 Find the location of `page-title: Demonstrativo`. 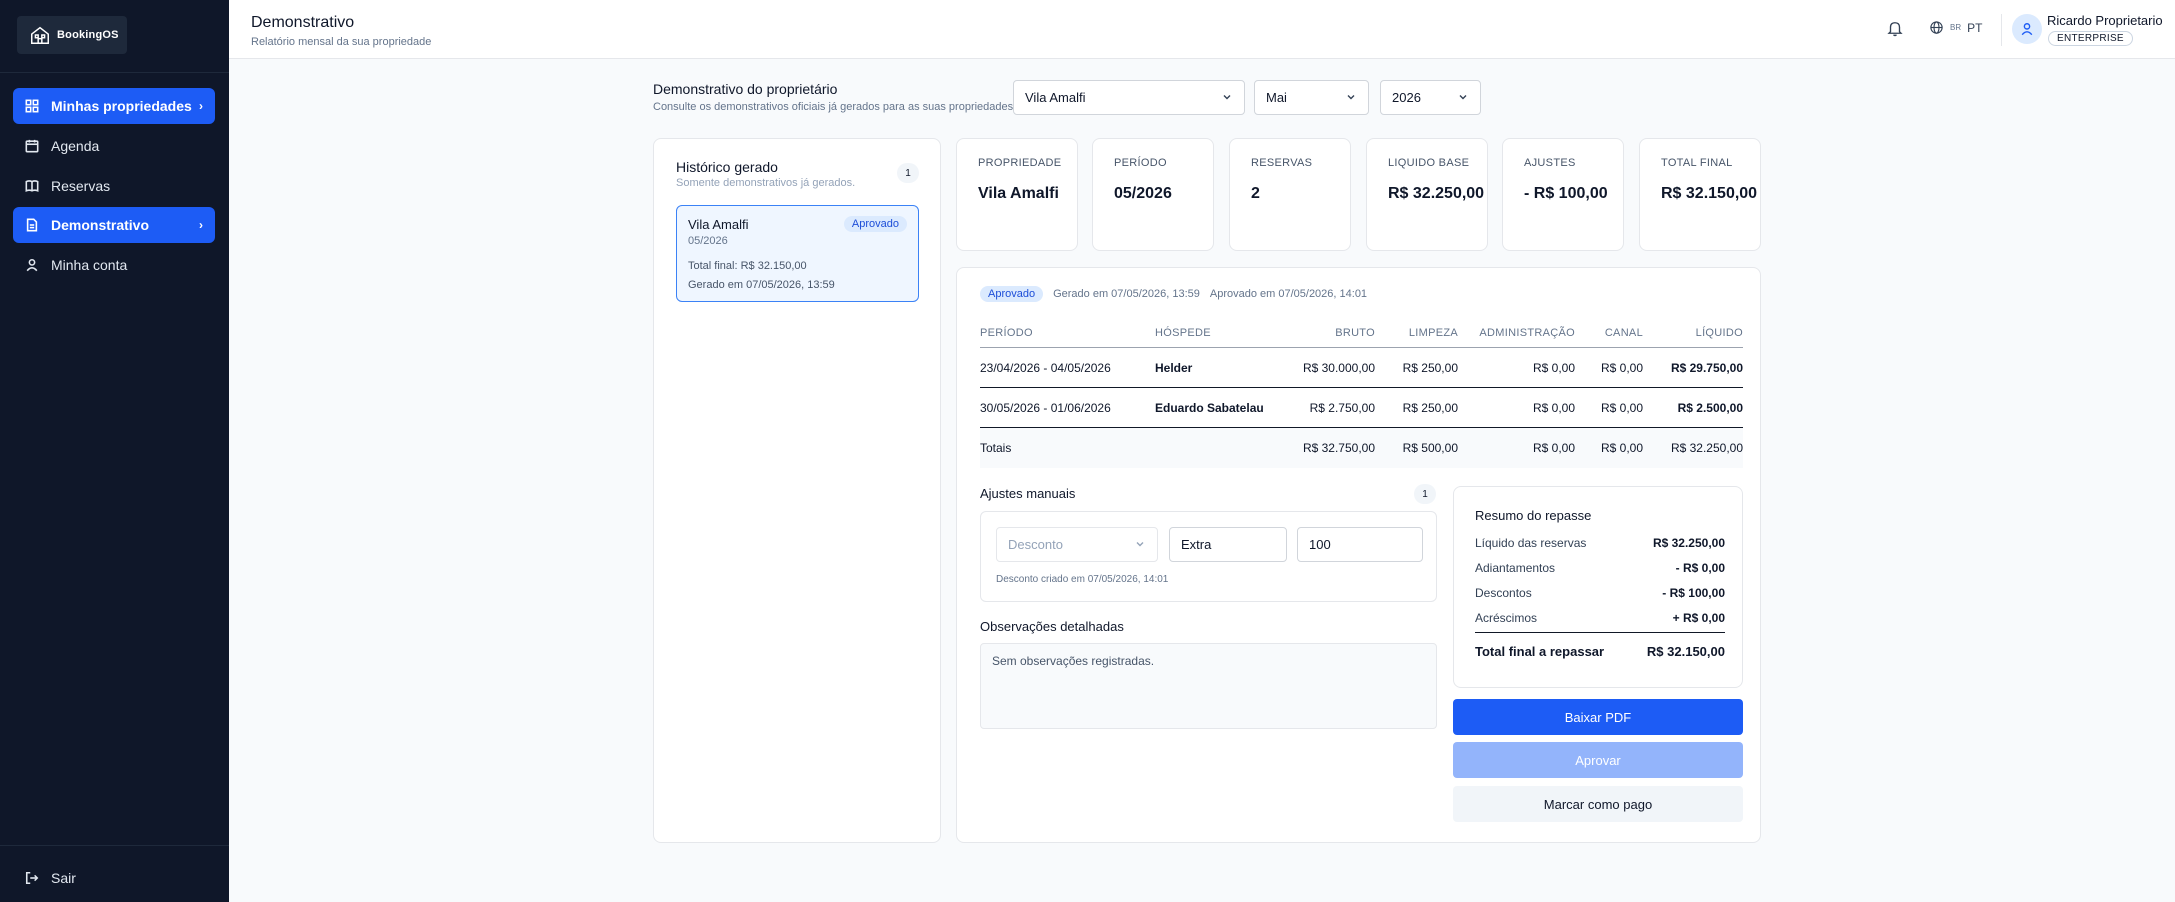

page-title: Demonstrativo is located at coordinates (303, 22).